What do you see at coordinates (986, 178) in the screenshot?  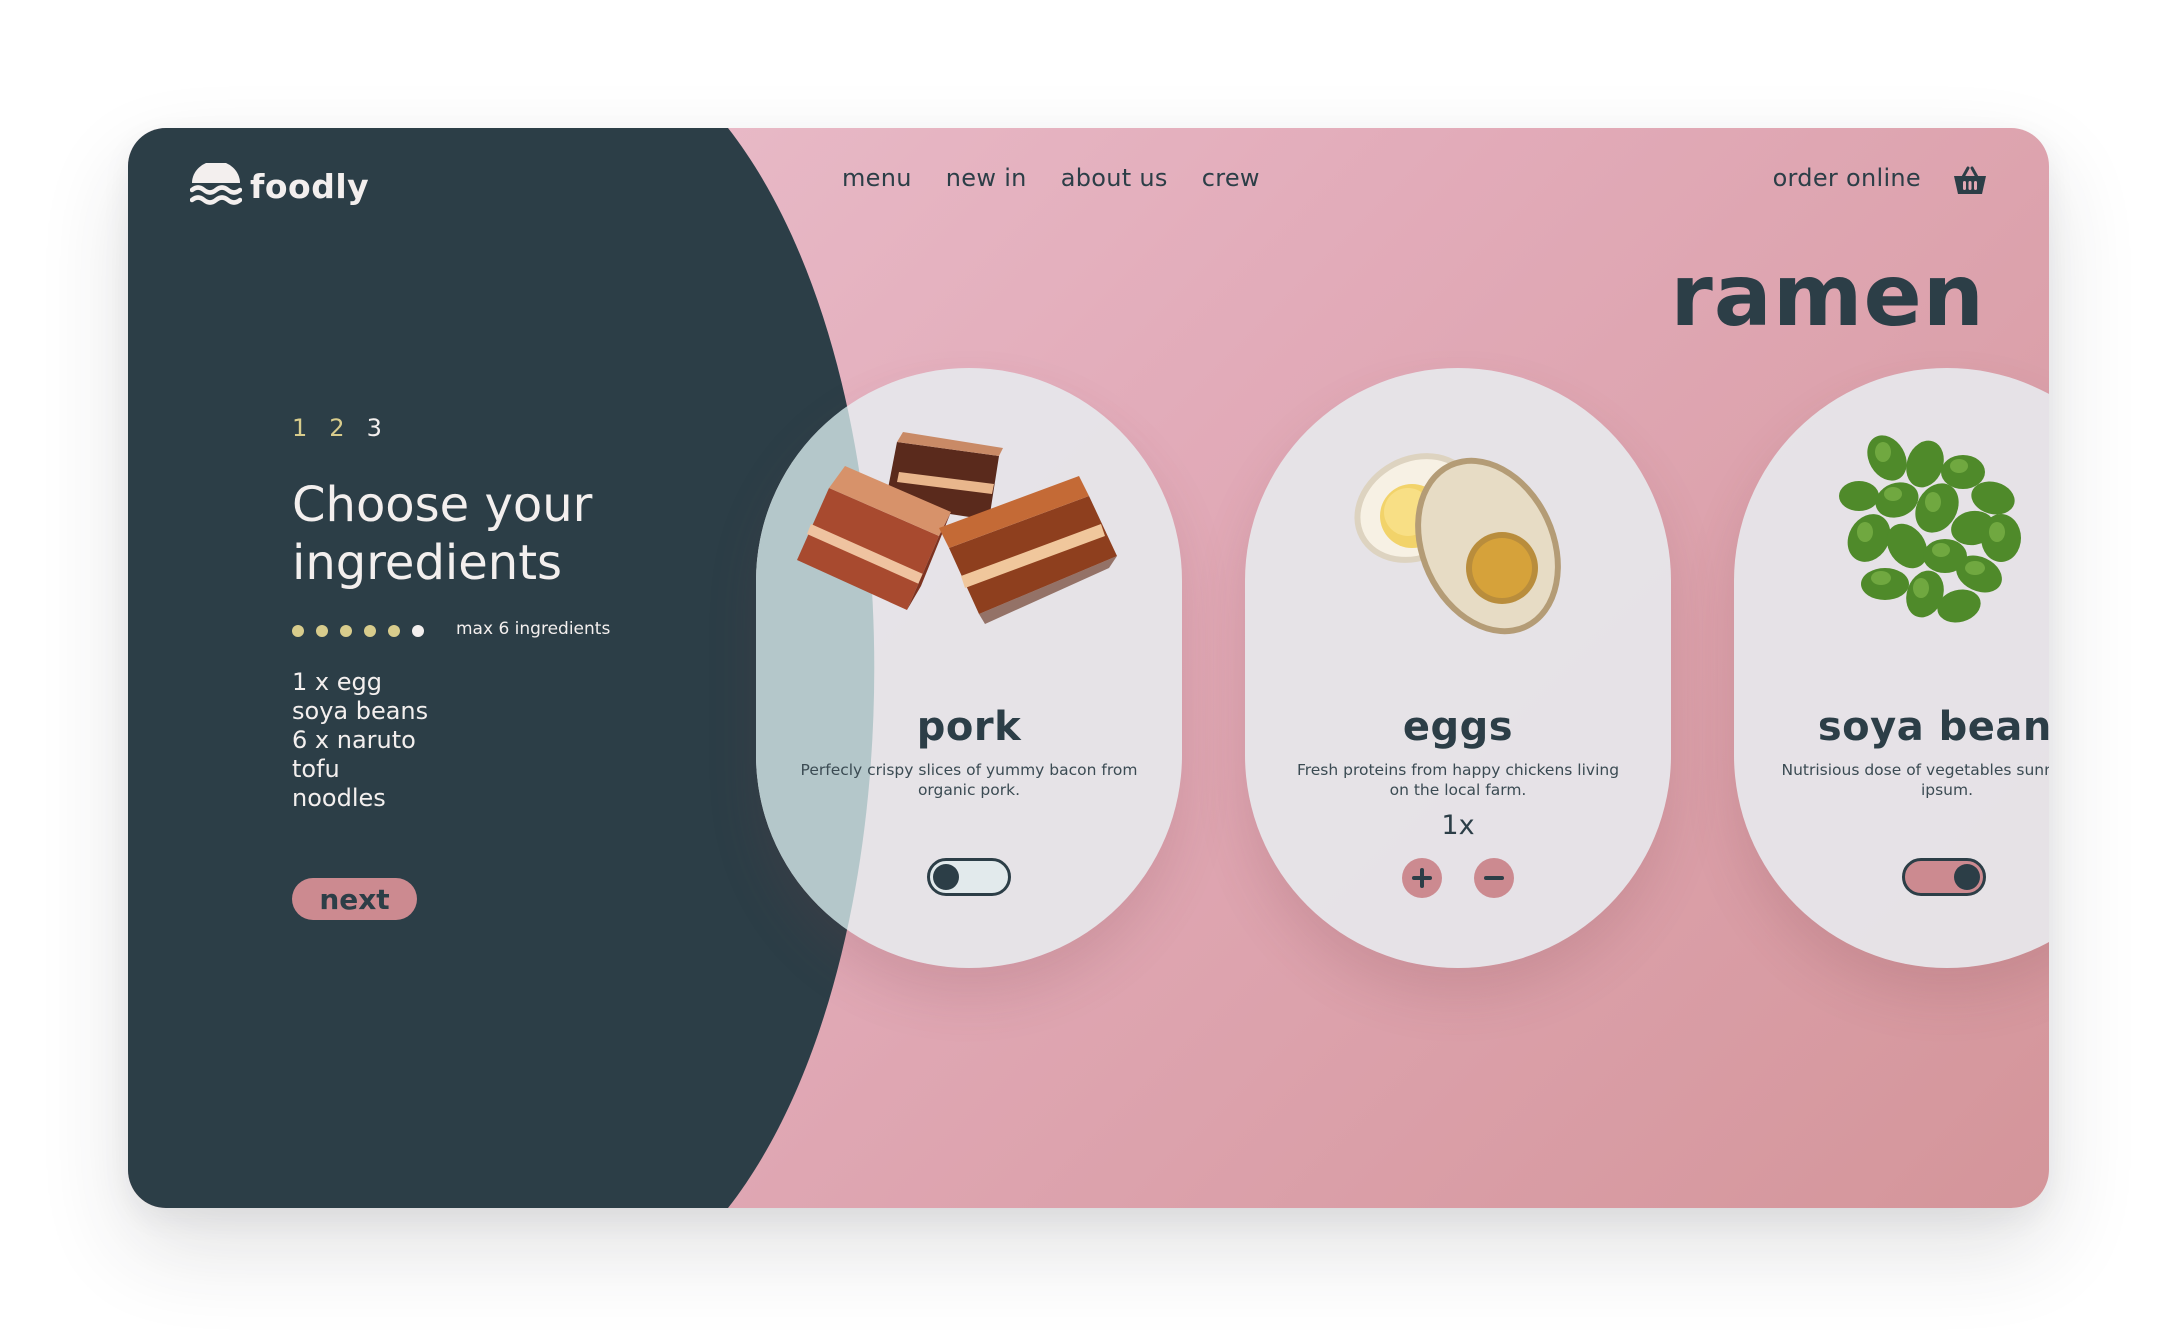 I see `nav-new-in: new in` at bounding box center [986, 178].